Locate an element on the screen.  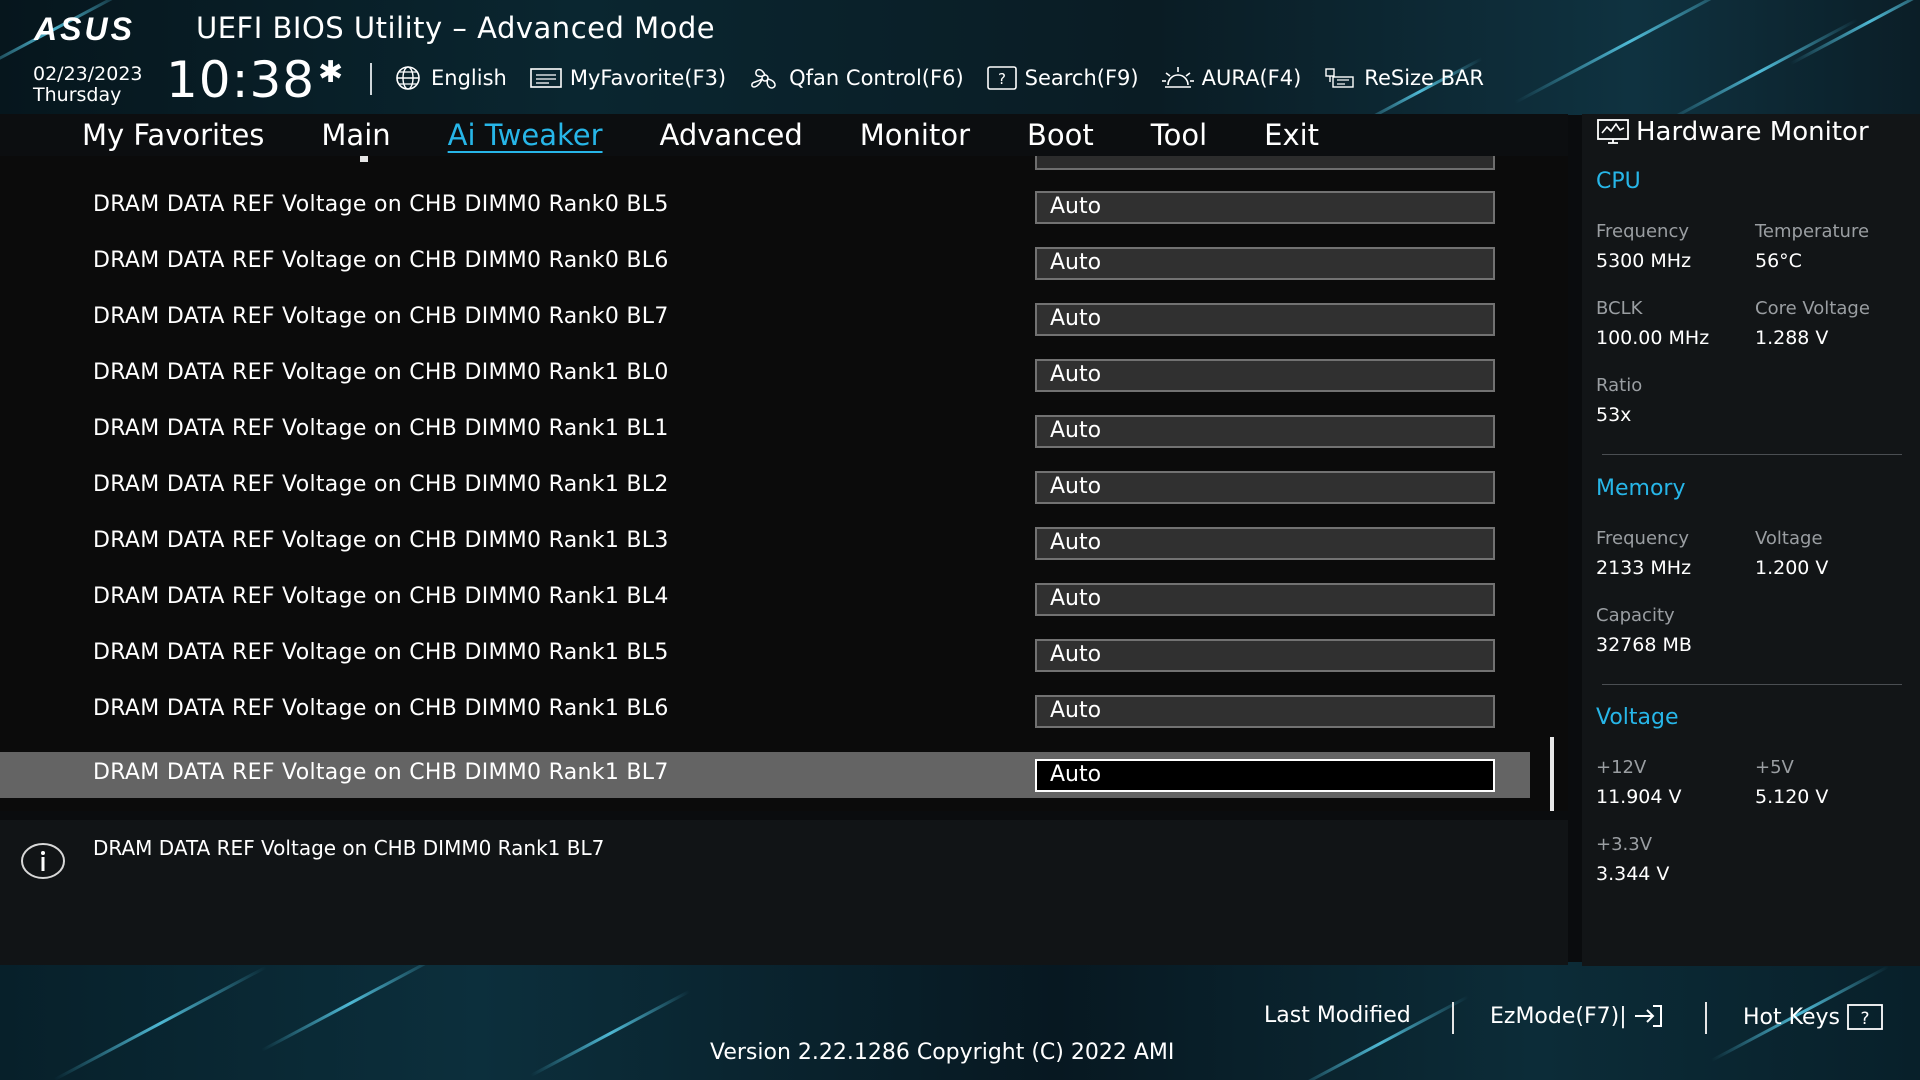
cpu-temperature-value: 56°C is located at coordinates (1778, 261).